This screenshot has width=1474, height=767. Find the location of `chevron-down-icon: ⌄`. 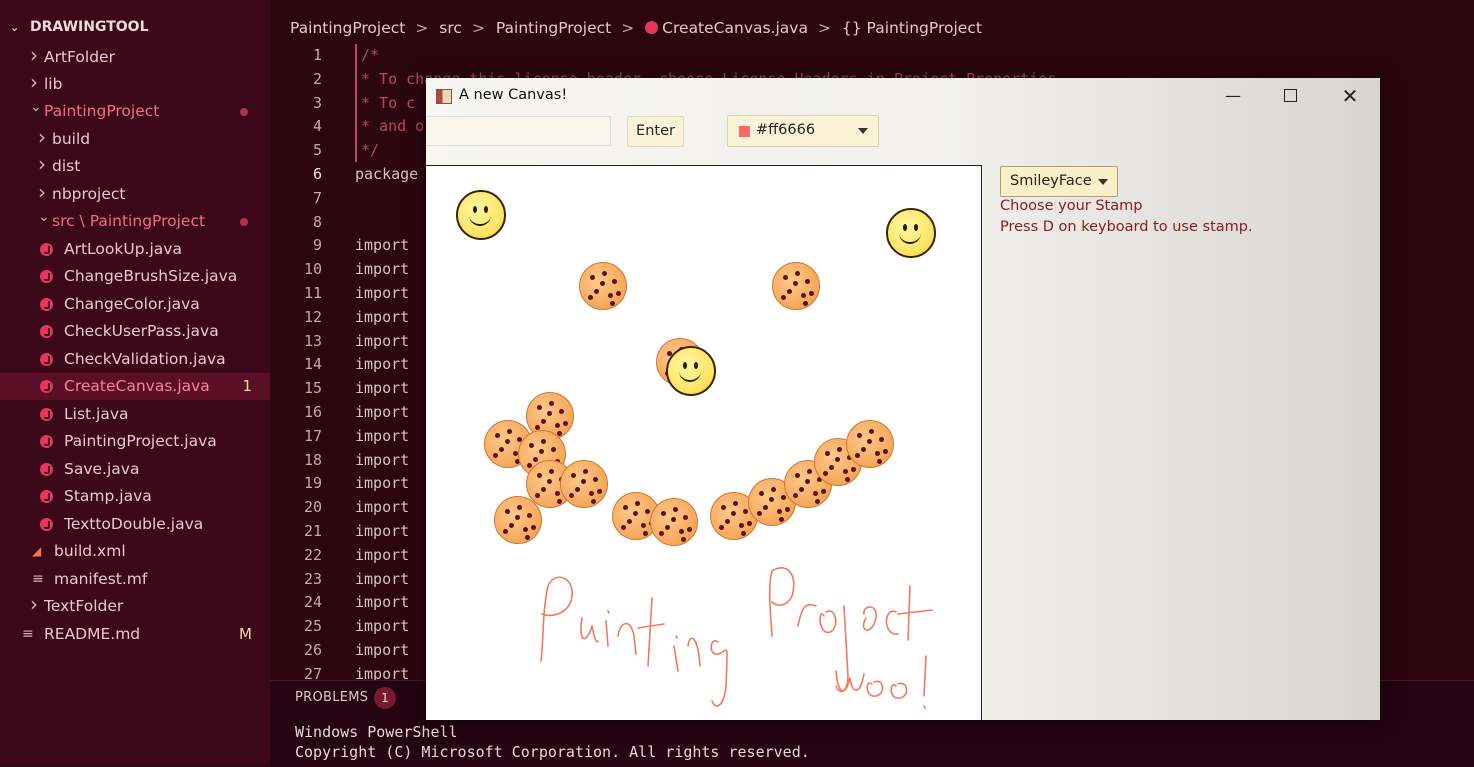

chevron-down-icon: ⌄ is located at coordinates (15, 27).